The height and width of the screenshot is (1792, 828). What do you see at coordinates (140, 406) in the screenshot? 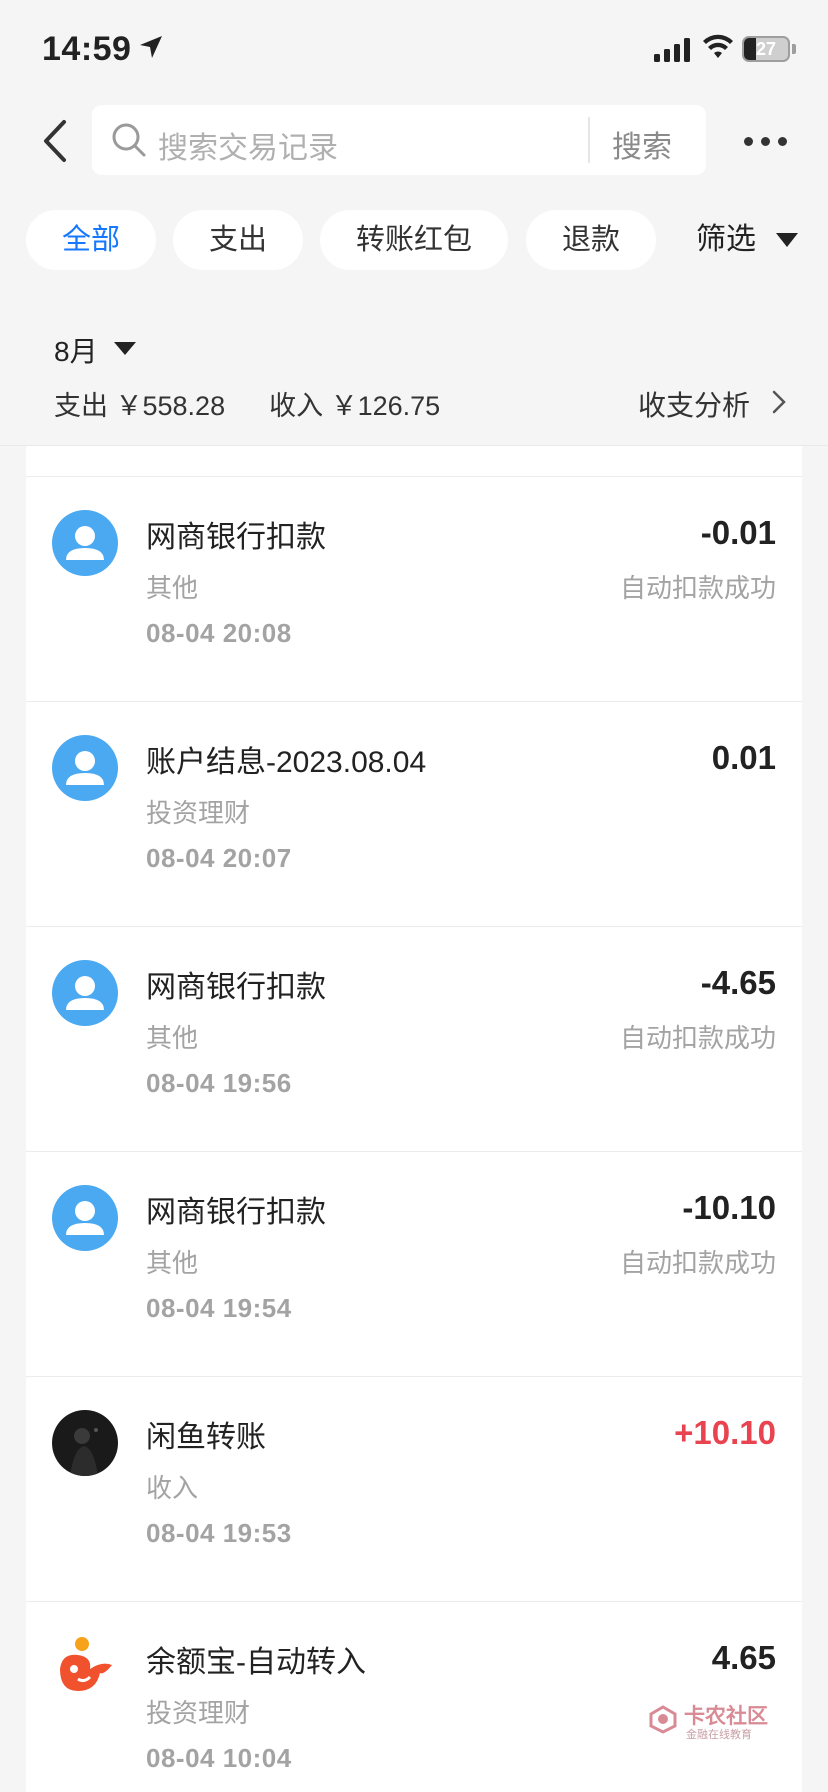
I see `expense-total: 支出 ￥558.28` at bounding box center [140, 406].